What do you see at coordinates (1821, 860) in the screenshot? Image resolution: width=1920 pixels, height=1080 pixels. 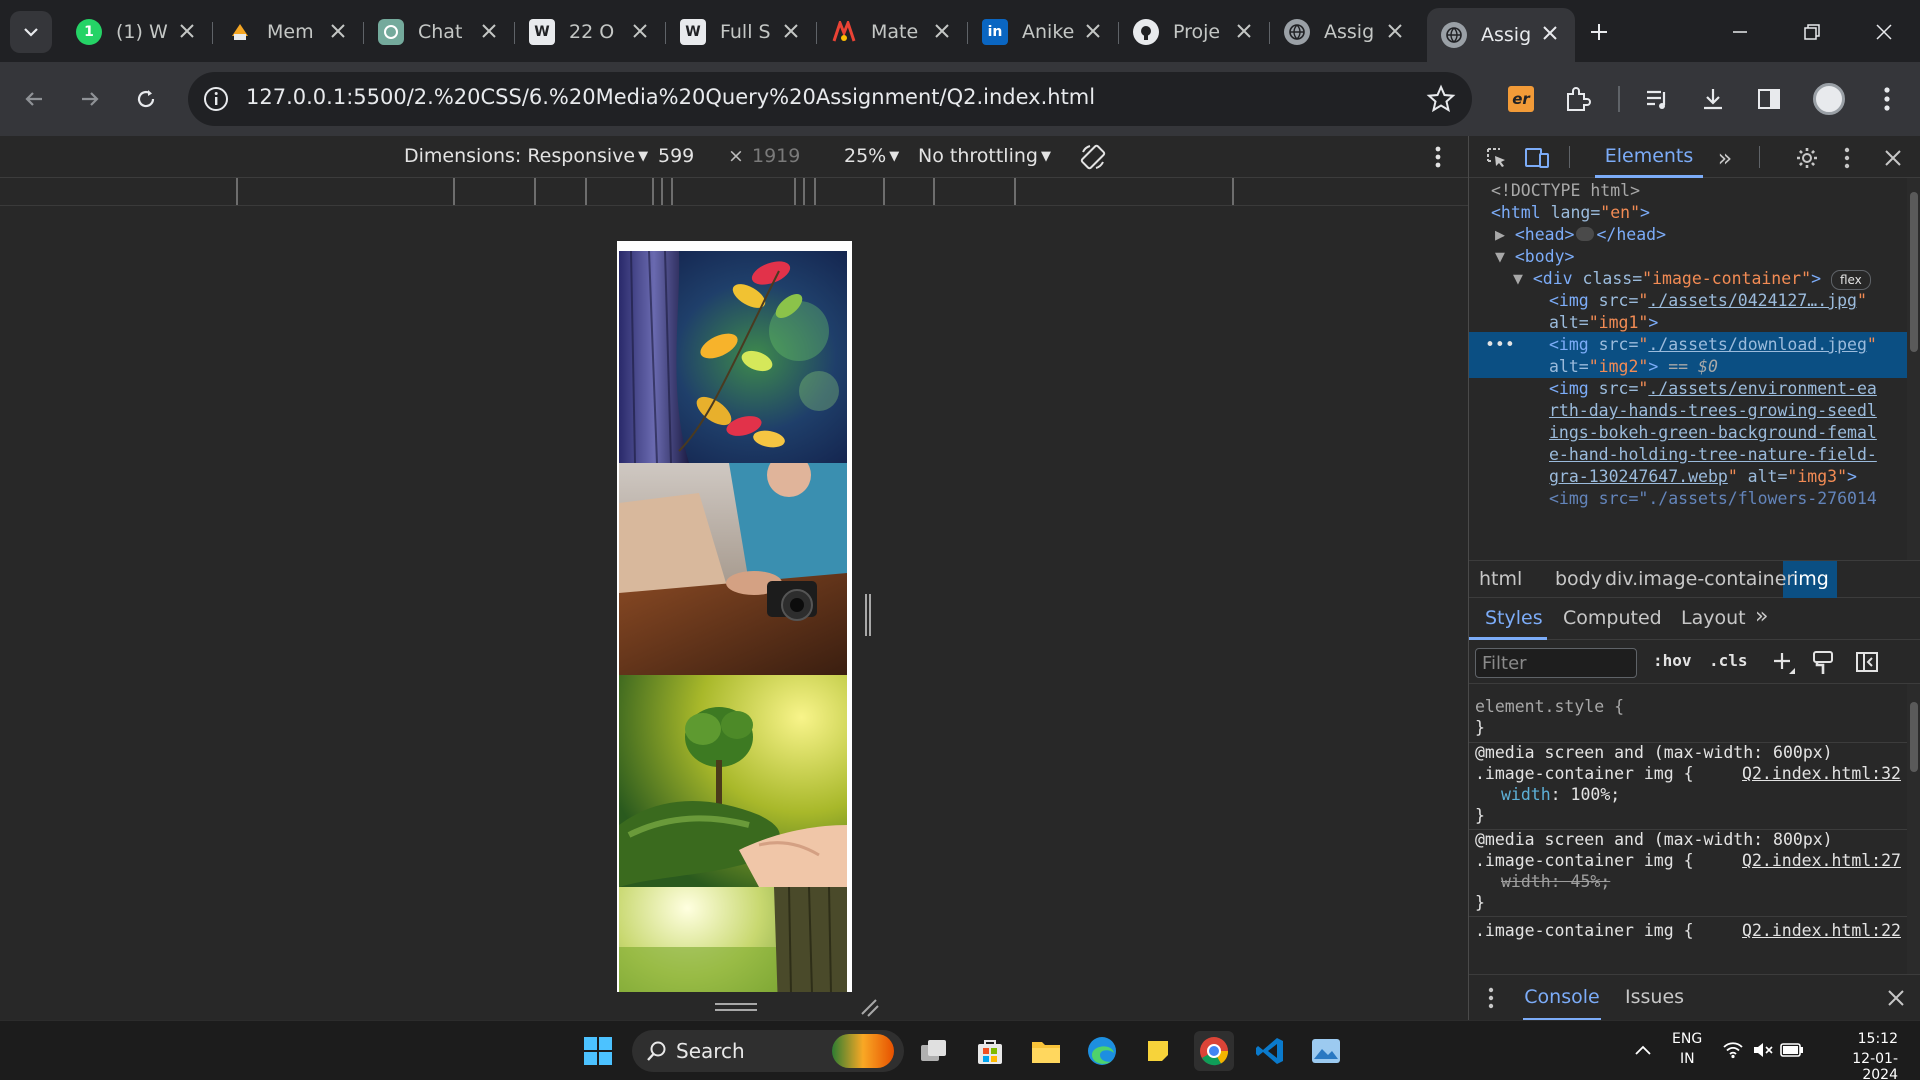 I see `rule2-source-link: Q2.index.html:27` at bounding box center [1821, 860].